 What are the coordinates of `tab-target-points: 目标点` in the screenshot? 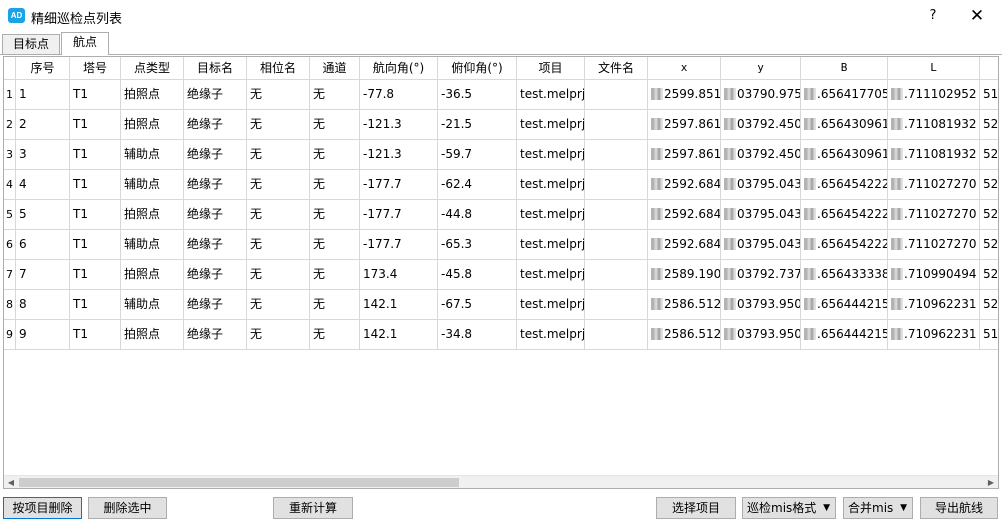 It's located at (31, 44).